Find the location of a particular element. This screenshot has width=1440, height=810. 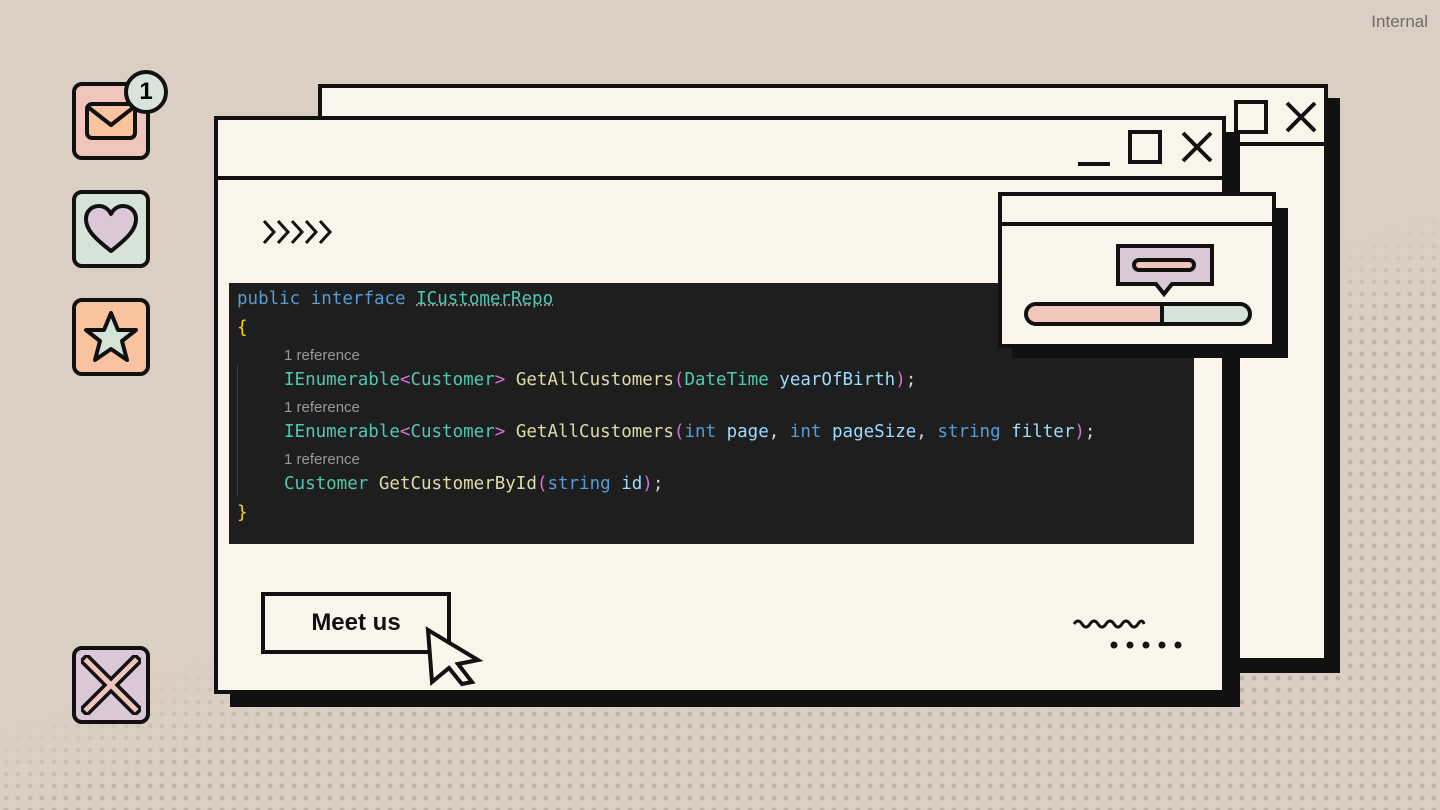

star-icon is located at coordinates (111, 336).